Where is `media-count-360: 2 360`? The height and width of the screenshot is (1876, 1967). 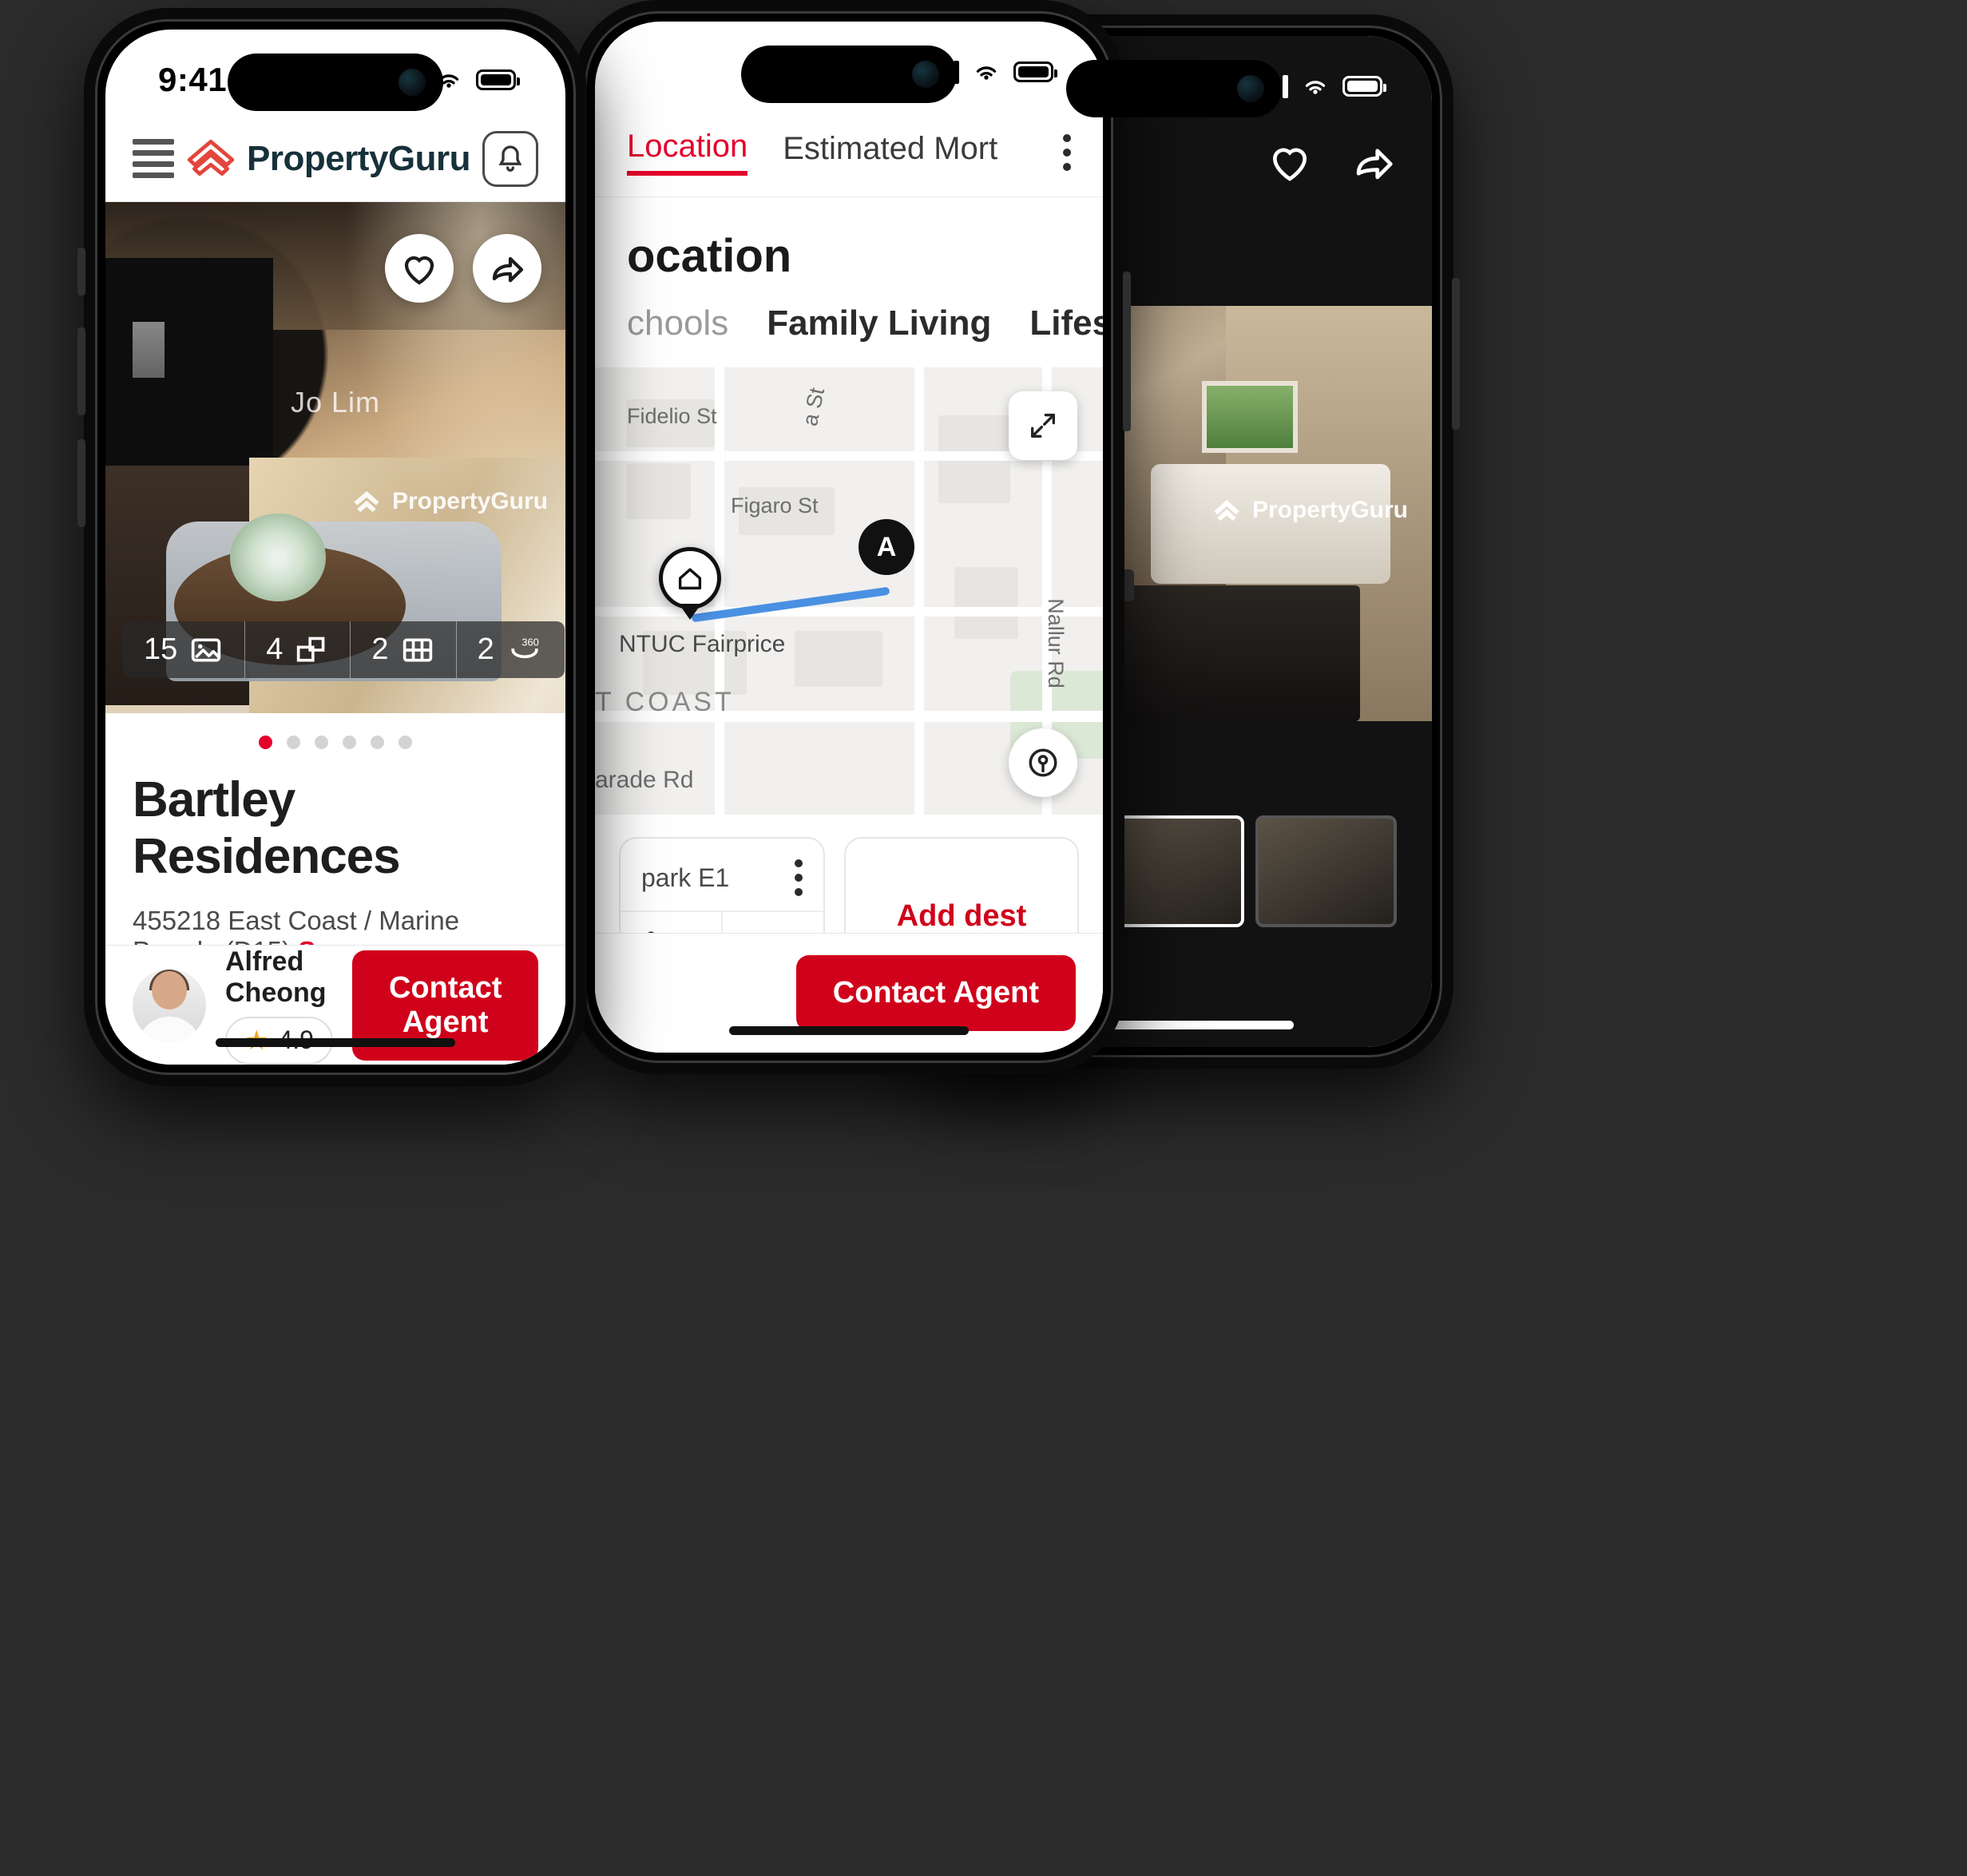 media-count-360: 2 360 is located at coordinates (511, 649).